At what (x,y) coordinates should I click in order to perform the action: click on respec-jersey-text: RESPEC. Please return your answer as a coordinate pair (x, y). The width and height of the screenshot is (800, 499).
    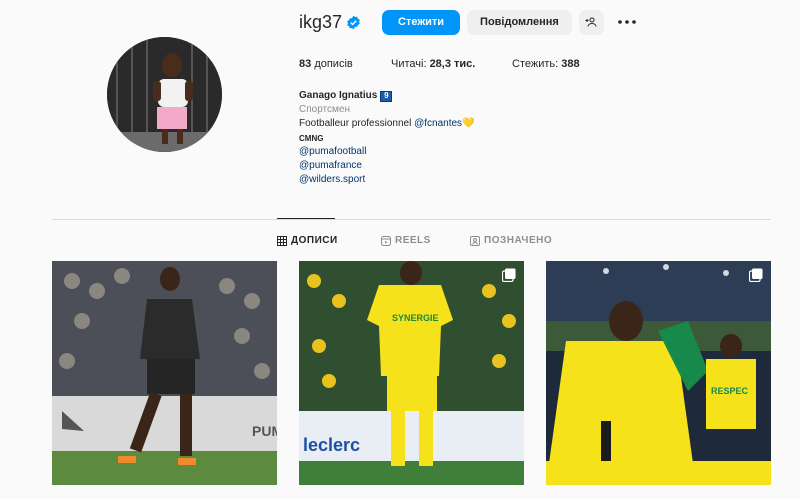
    Looking at the image, I should click on (730, 391).